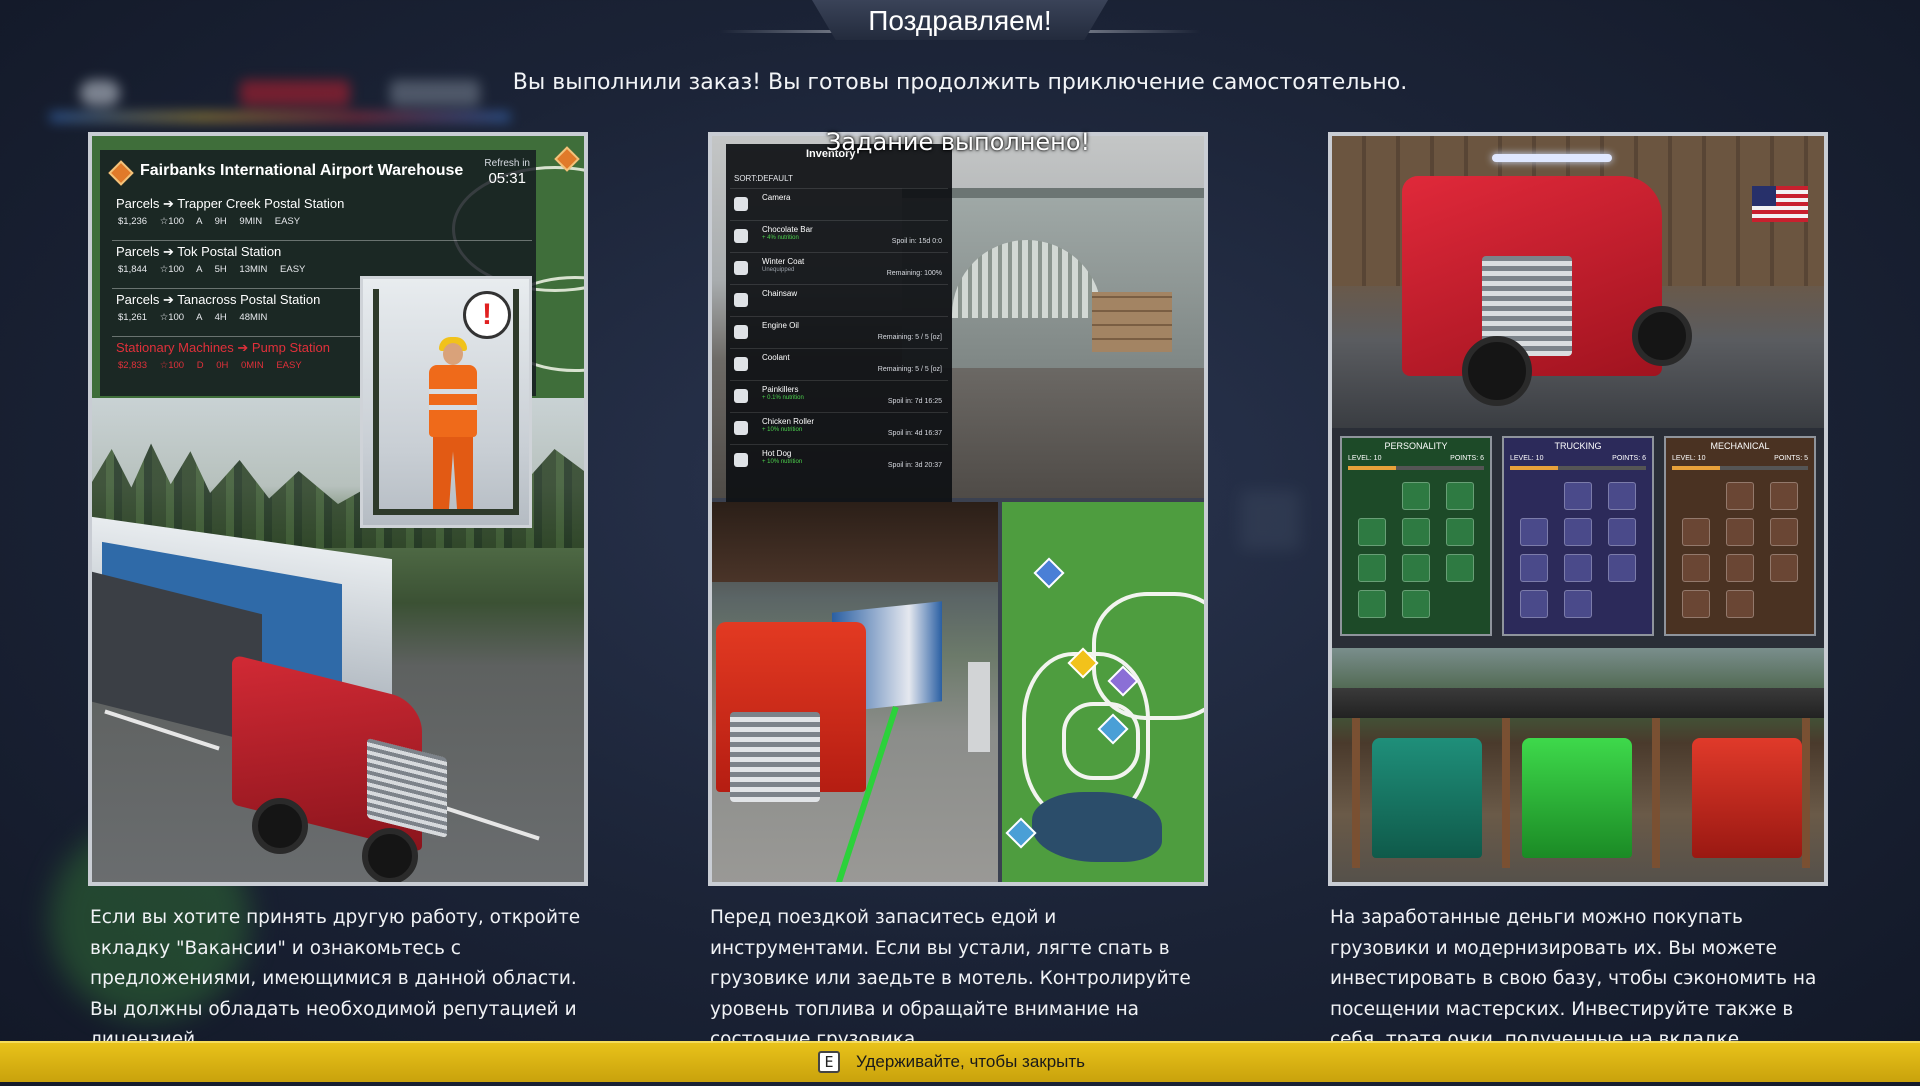 Image resolution: width=1920 pixels, height=1086 pixels. What do you see at coordinates (783, 261) in the screenshot?
I see `item-name: Winter Coat` at bounding box center [783, 261].